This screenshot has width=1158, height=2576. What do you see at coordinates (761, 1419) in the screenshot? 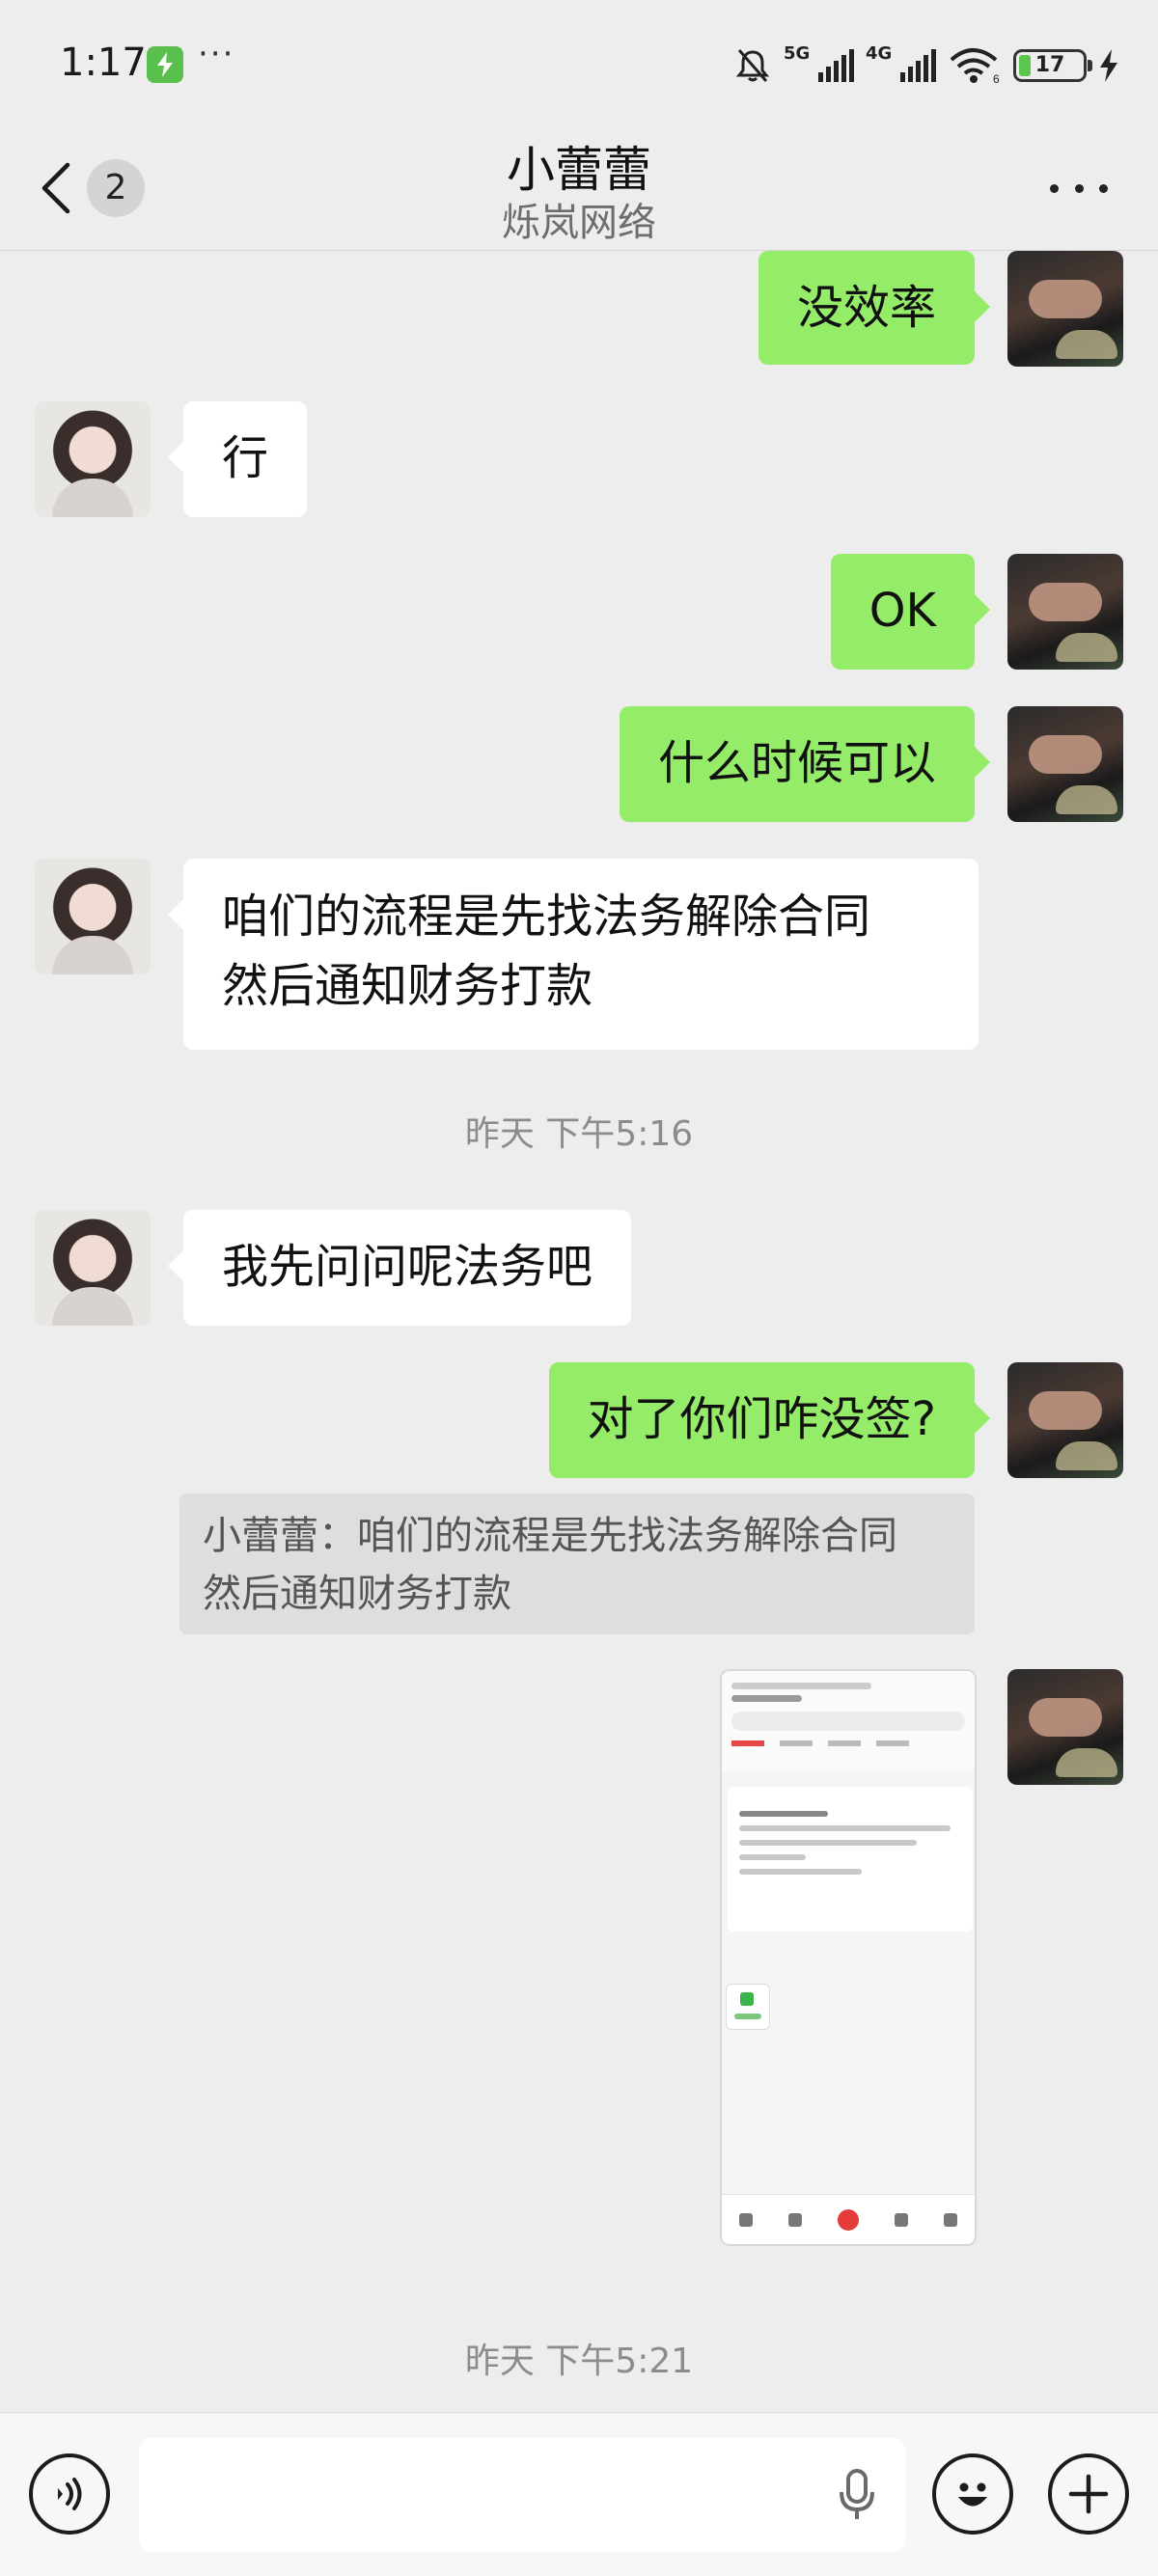
I see `message-text: 对了你们咋没签?` at bounding box center [761, 1419].